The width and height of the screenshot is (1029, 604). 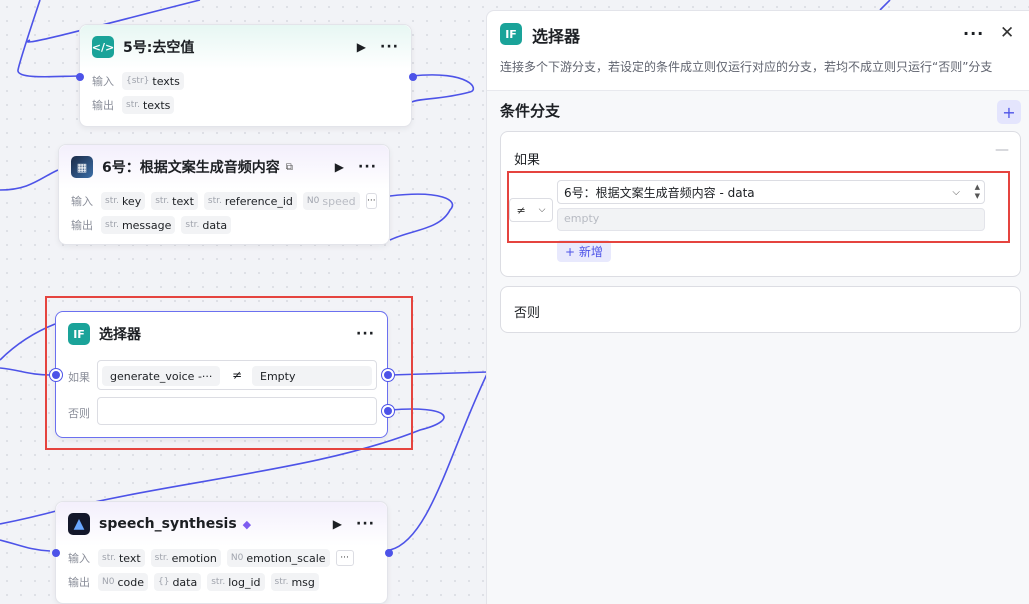 What do you see at coordinates (103, 47) in the screenshot?
I see `code-icon: </>` at bounding box center [103, 47].